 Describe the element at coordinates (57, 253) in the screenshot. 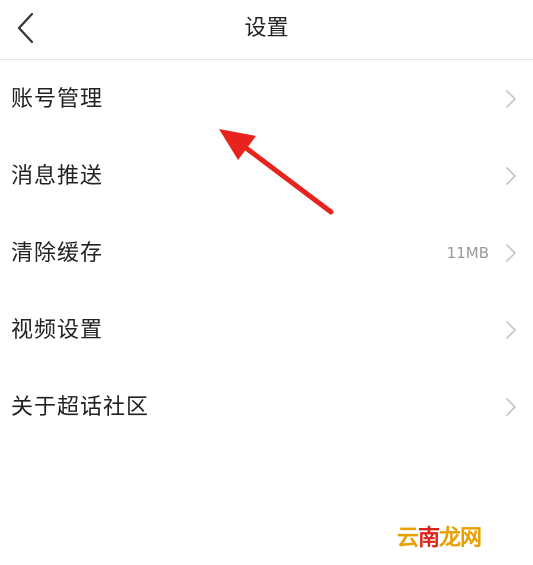

I see `menu-item-label: 清除缓存` at that location.